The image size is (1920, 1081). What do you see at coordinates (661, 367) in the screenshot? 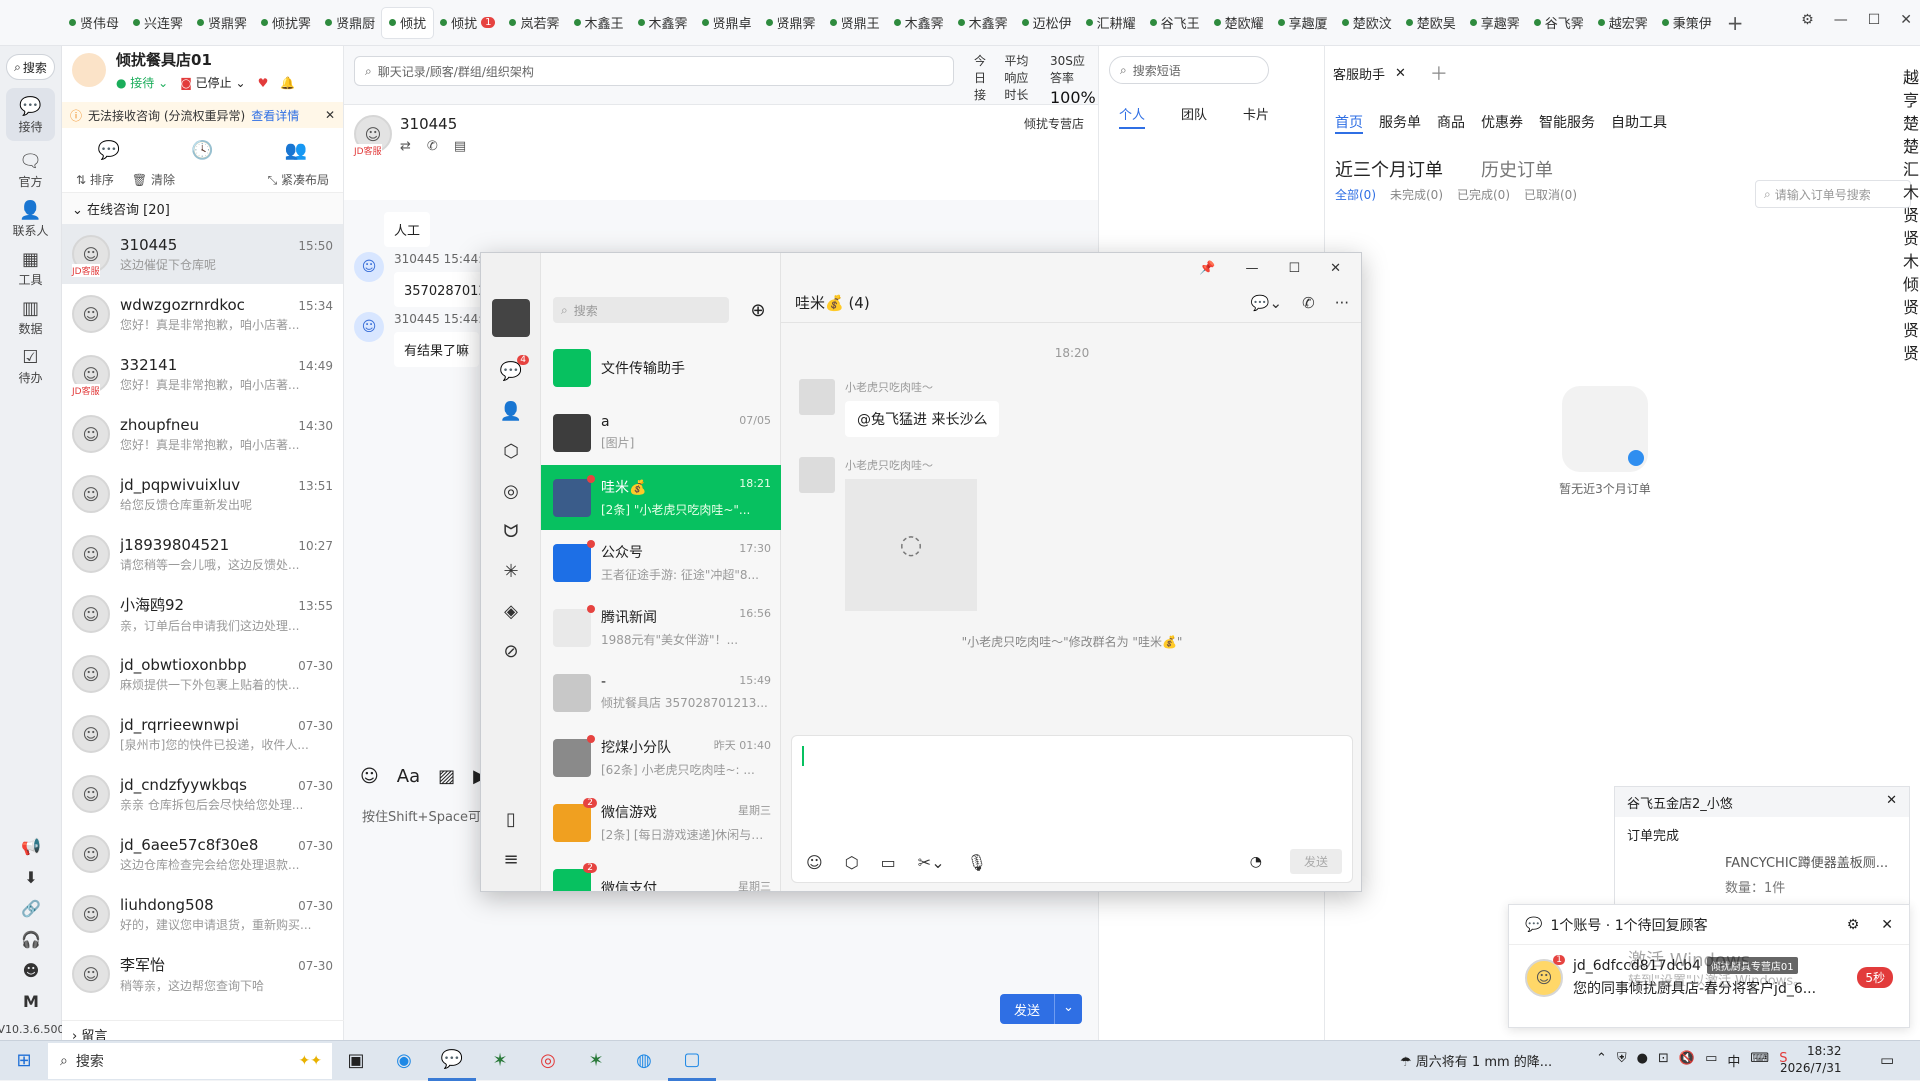
I see `wechat-chat-item: 文件传输助手` at bounding box center [661, 367].